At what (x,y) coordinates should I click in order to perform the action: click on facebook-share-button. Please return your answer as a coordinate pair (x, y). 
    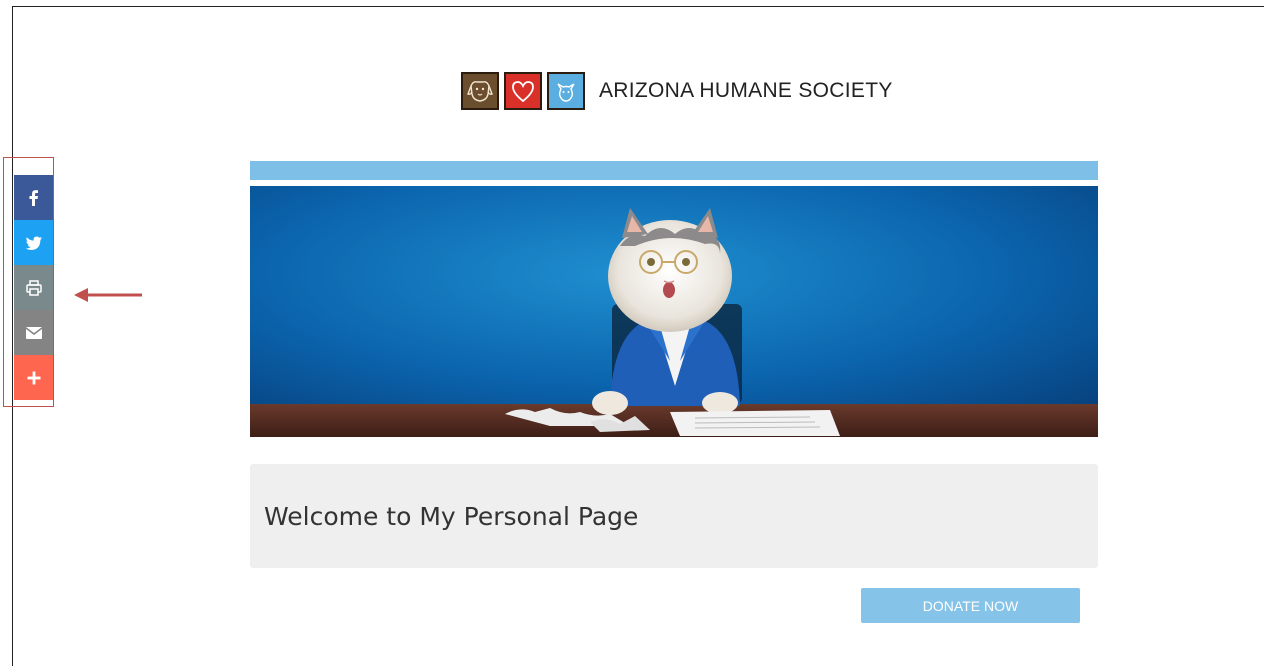
    Looking at the image, I should click on (33, 197).